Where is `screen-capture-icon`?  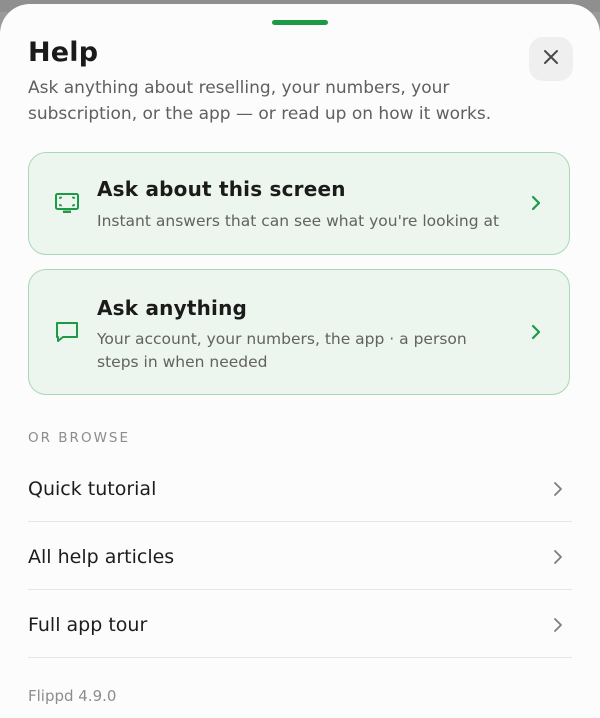 screen-capture-icon is located at coordinates (67, 203).